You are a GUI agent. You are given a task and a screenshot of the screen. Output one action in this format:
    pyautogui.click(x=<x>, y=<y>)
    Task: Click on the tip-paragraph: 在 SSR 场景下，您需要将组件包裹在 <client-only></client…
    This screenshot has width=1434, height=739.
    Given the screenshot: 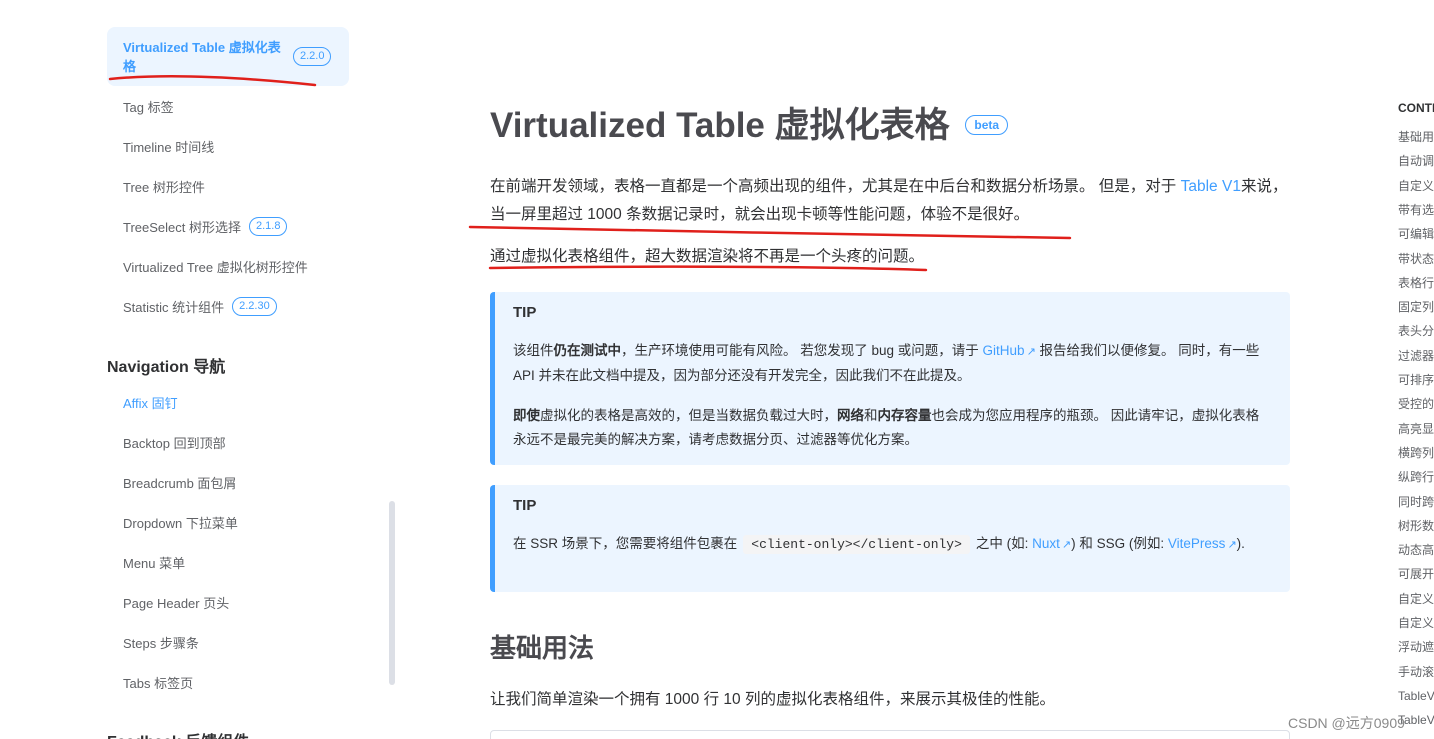 What is the action you would take?
    pyautogui.click(x=891, y=544)
    